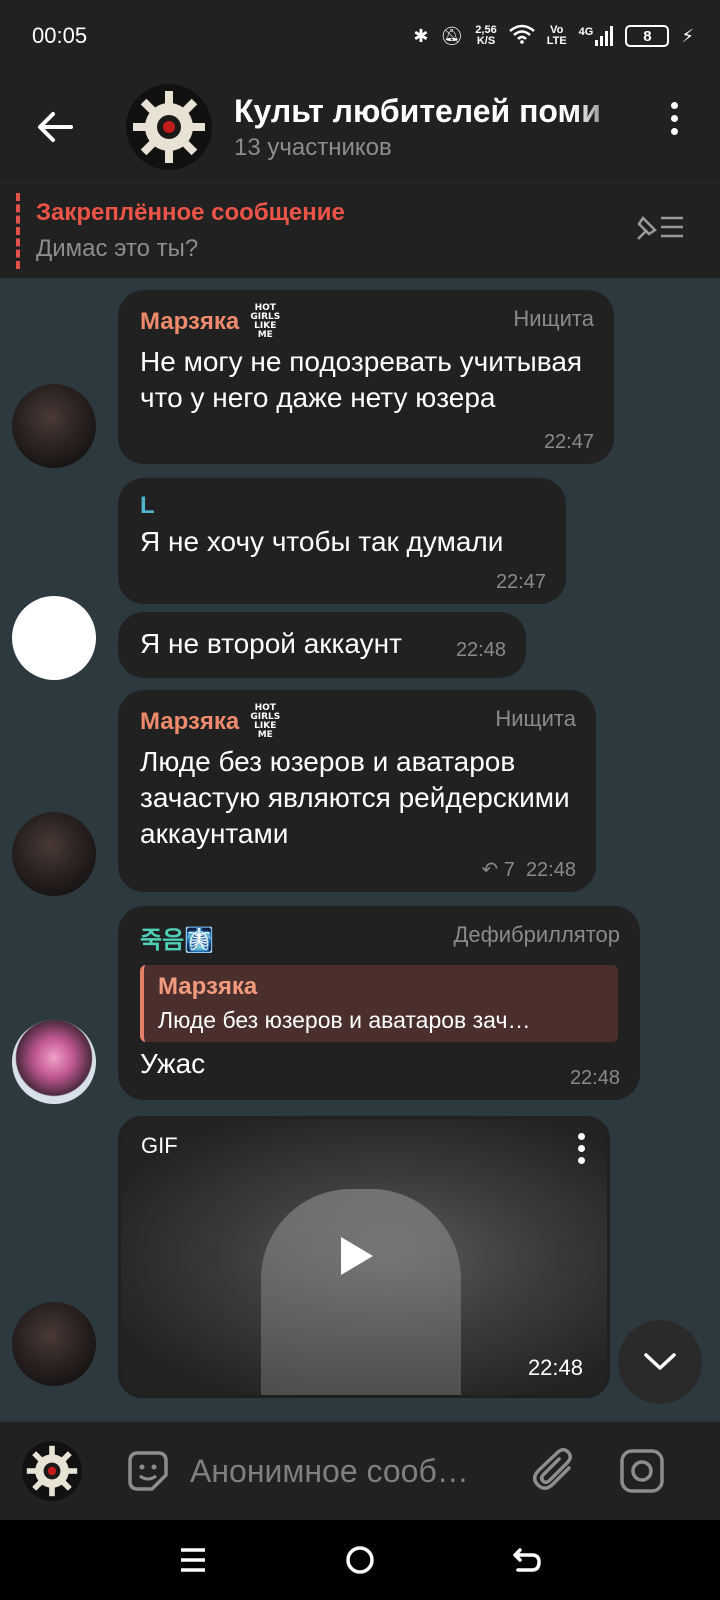 This screenshot has height=1600, width=720. Describe the element at coordinates (117, 248) in the screenshot. I see `pinned-text: Димас это ты?` at that location.